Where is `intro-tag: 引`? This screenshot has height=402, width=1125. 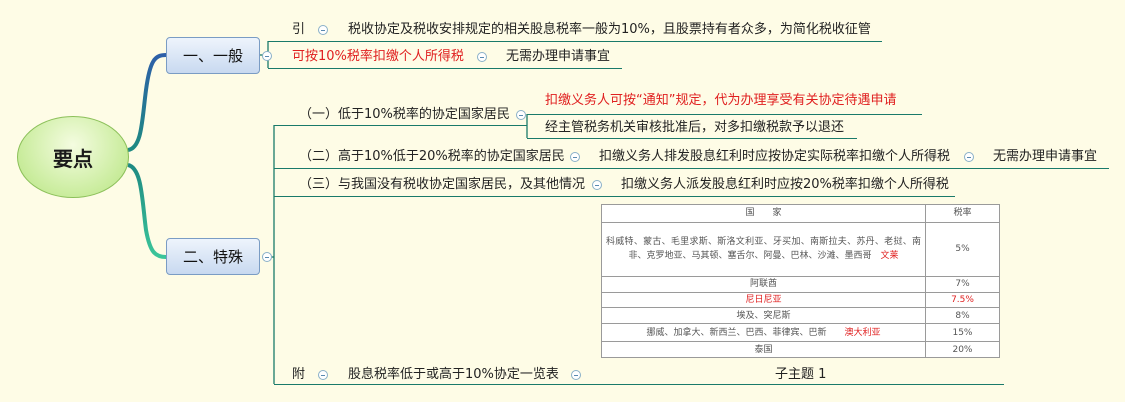 intro-tag: 引 is located at coordinates (299, 29).